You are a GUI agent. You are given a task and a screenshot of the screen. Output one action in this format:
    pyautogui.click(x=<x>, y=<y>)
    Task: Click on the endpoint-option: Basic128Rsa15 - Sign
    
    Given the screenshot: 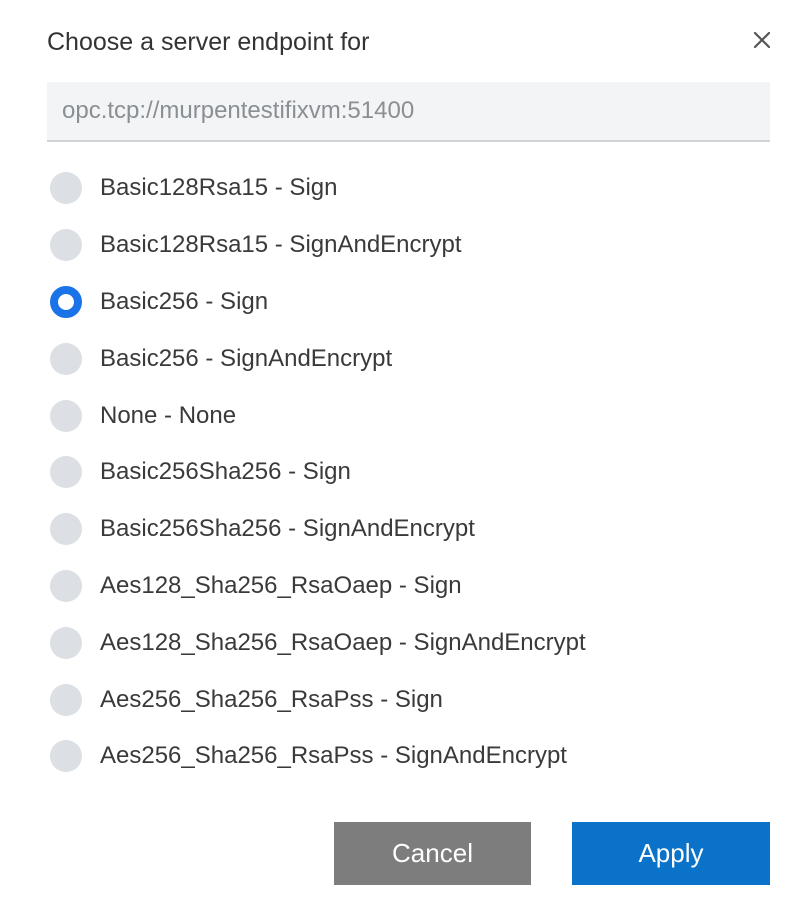 What is the action you would take?
    pyautogui.click(x=407, y=188)
    